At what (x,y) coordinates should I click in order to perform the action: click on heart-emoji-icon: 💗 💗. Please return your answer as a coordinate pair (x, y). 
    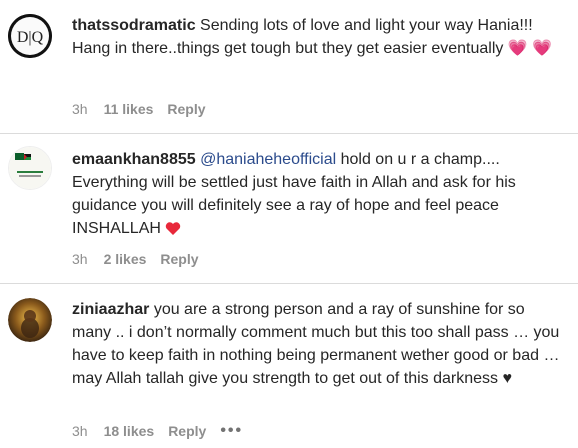
    Looking at the image, I should click on (530, 48).